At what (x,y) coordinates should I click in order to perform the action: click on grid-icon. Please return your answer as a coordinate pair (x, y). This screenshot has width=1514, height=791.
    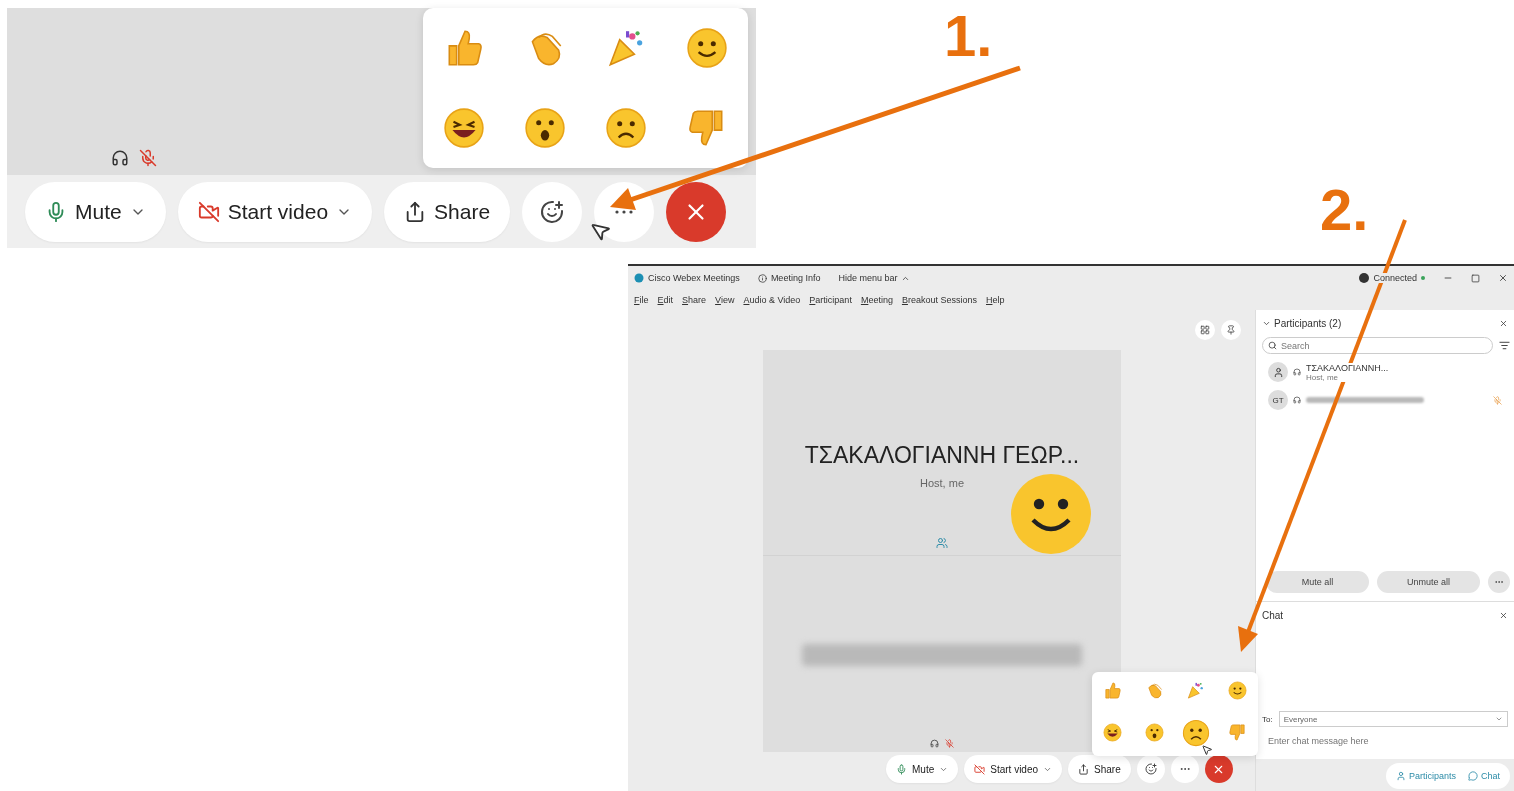
    Looking at the image, I should click on (1205, 330).